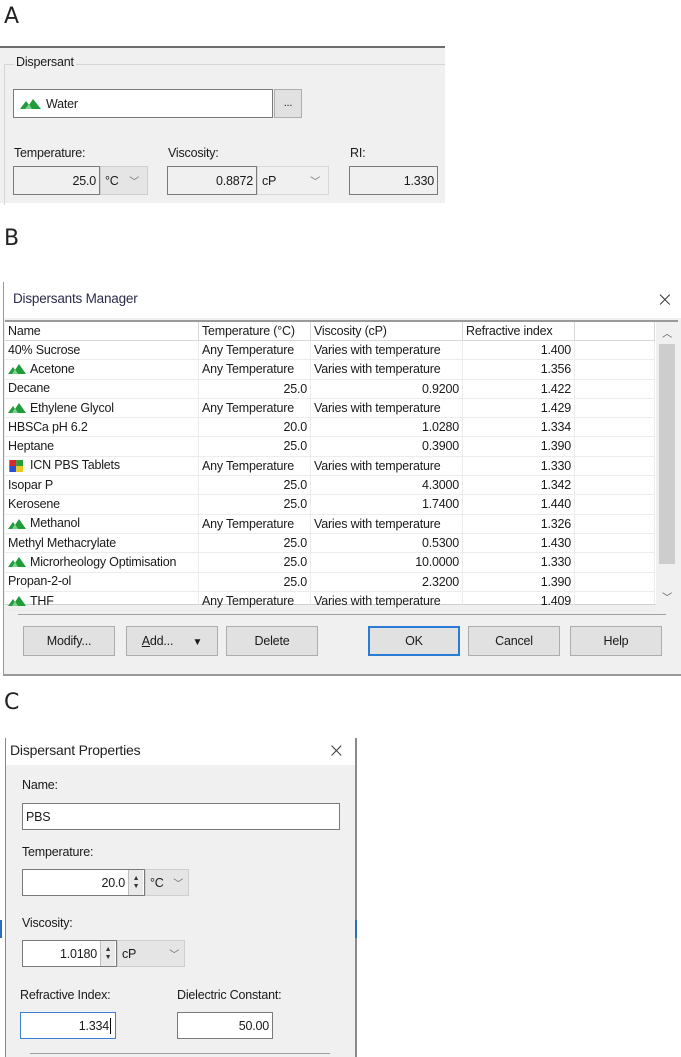 This screenshot has height=1057, width=681. Describe the element at coordinates (1, 929) in the screenshot. I see `background-window-accent-left` at that location.